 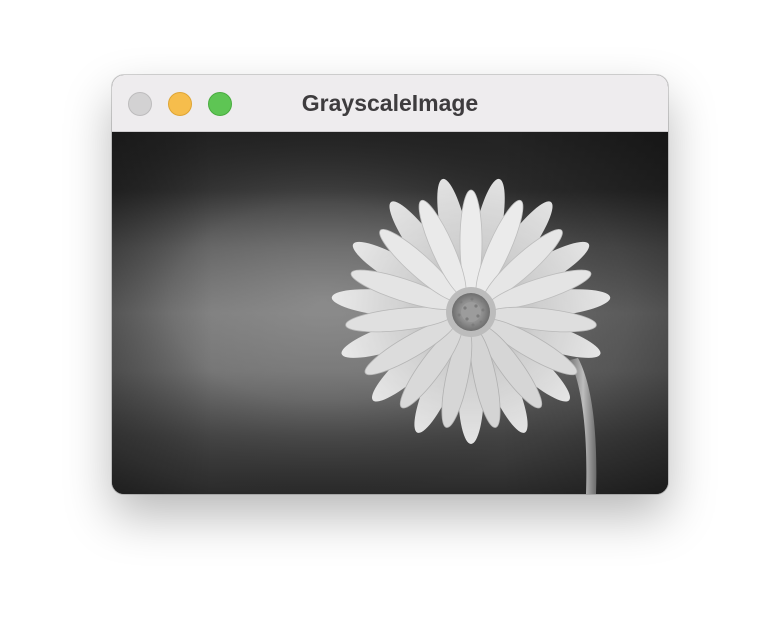 I want to click on title-bar: GrayscaleImage, so click(x=390, y=103).